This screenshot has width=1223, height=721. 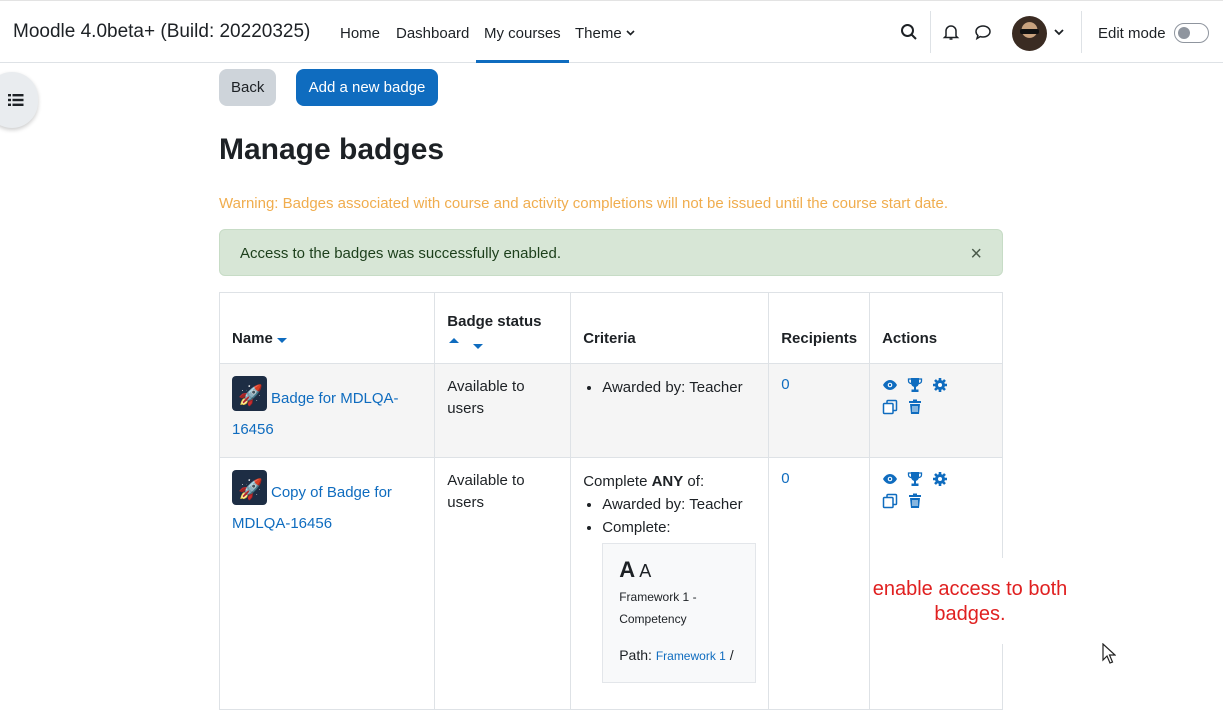 I want to click on bell-icon, so click(x=951, y=32).